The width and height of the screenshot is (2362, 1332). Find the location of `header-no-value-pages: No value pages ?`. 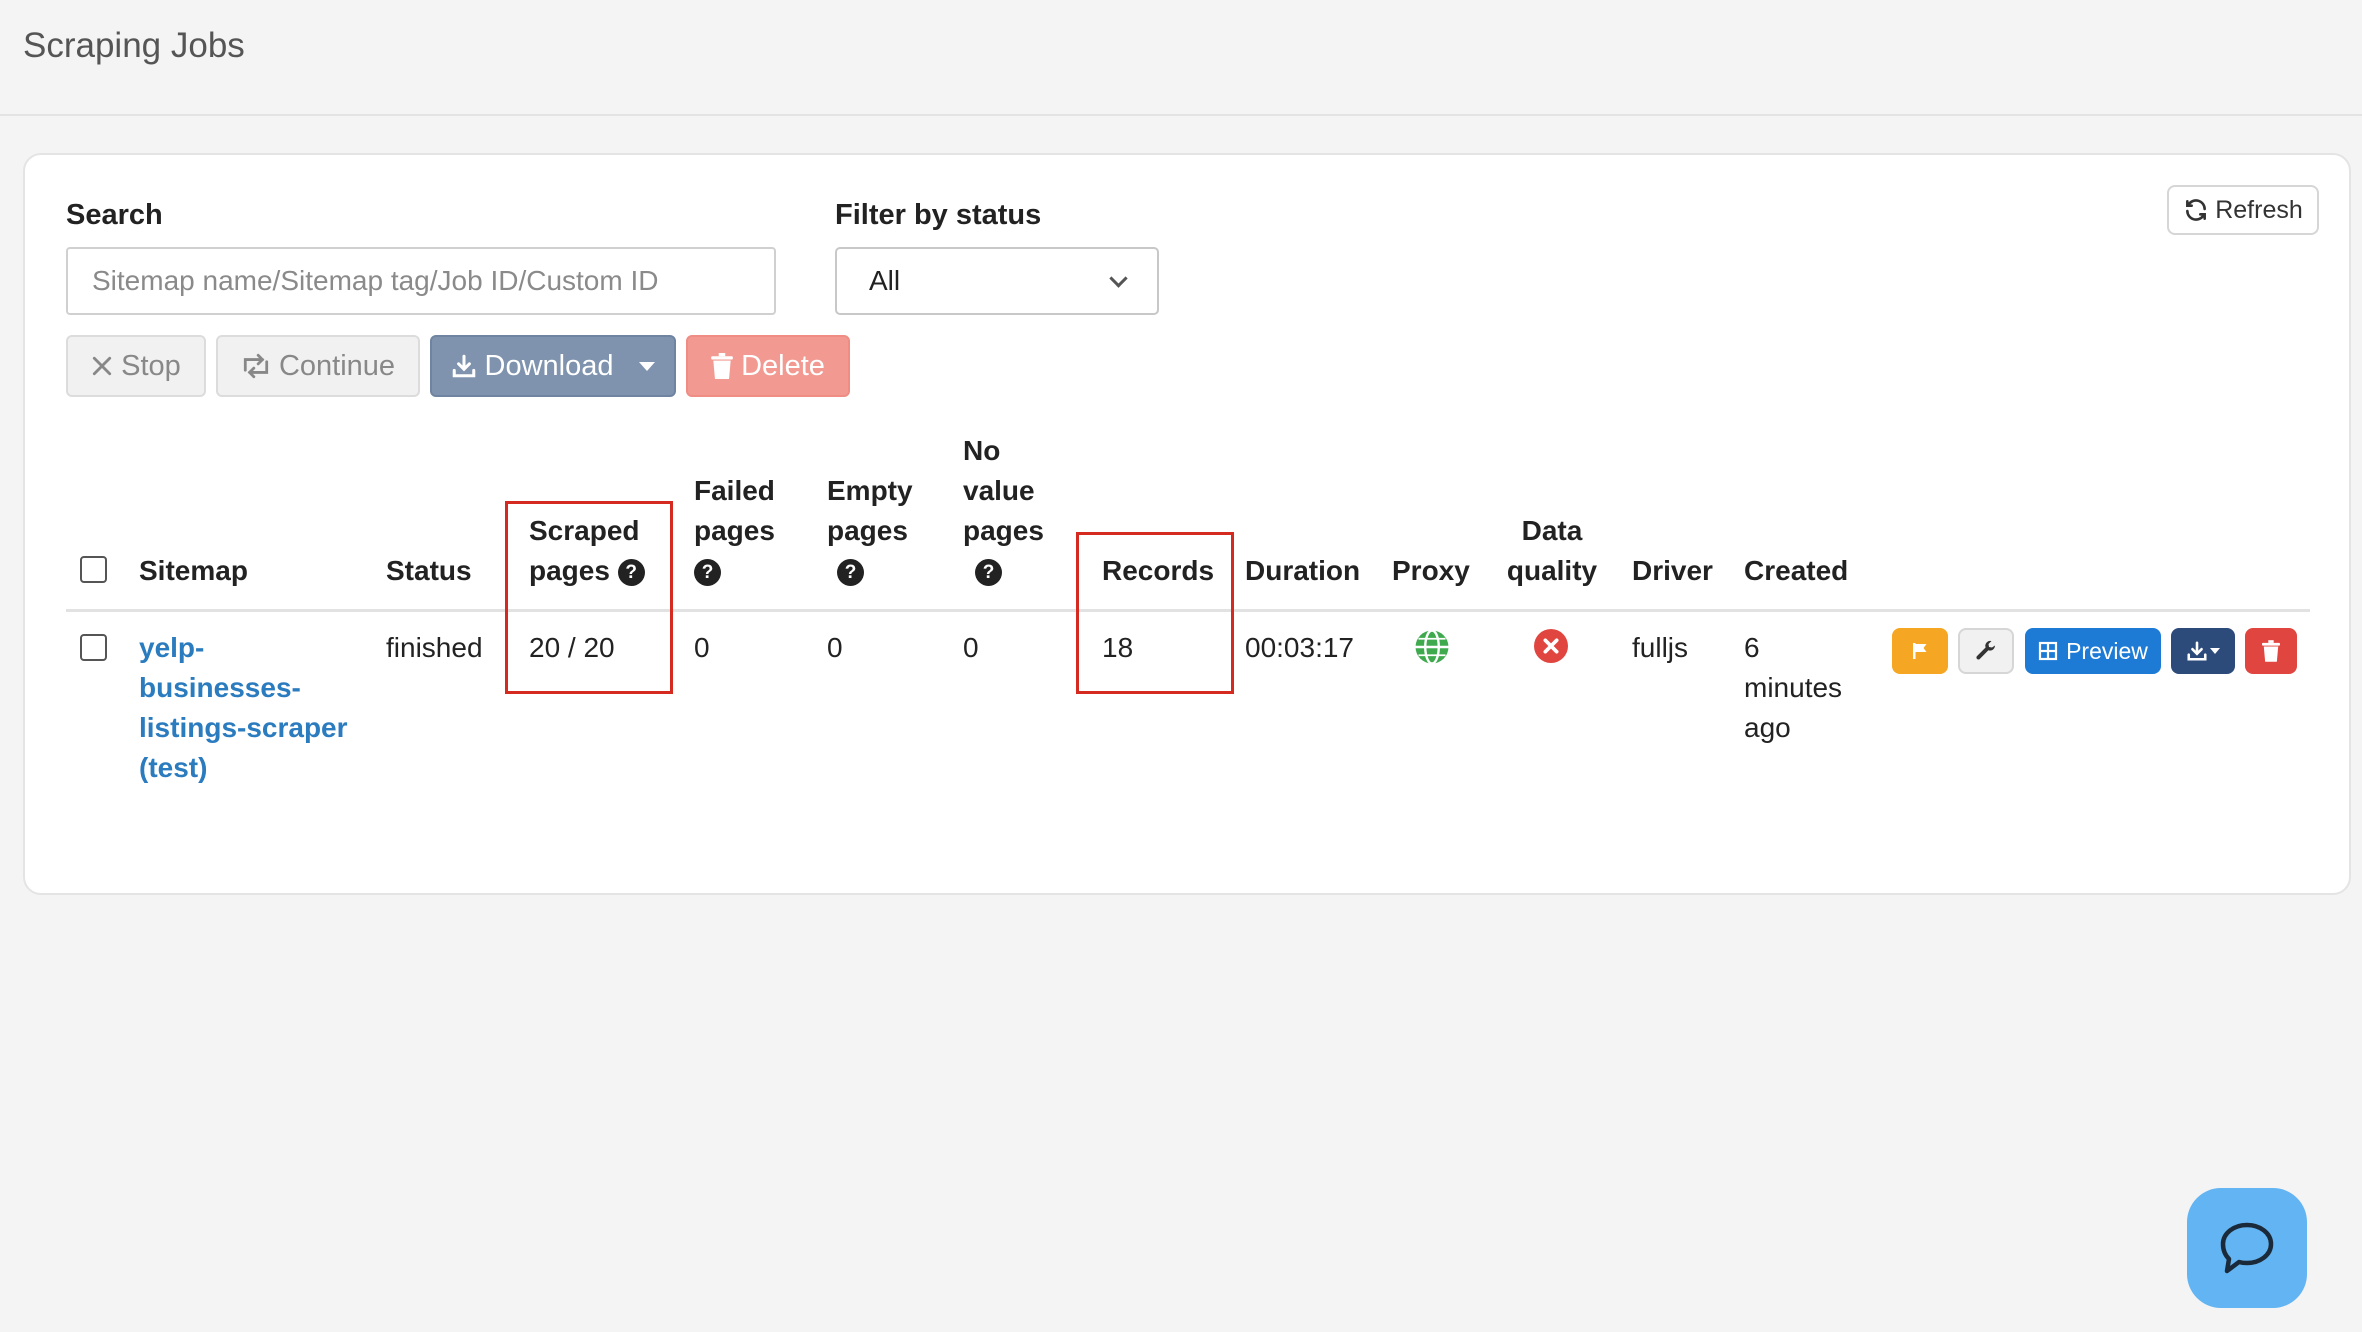

header-no-value-pages: No value pages ? is located at coordinates (1003, 511).